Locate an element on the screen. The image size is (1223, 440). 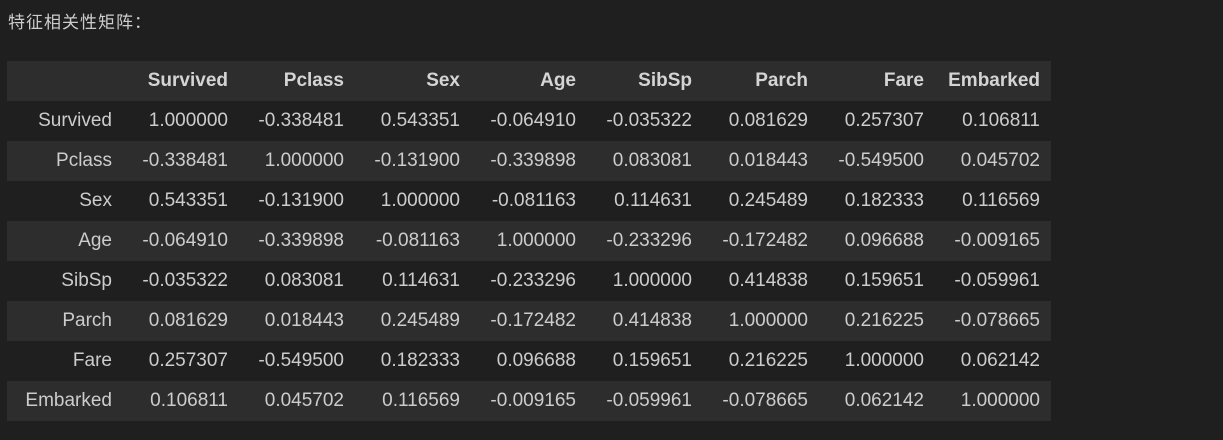
row-index-cell: Pclass is located at coordinates (84, 160).